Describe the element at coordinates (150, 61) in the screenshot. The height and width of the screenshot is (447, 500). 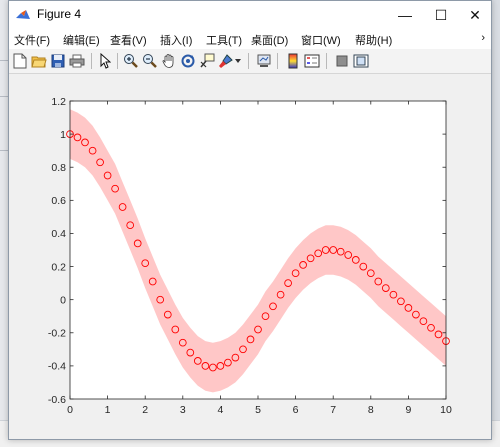
I see `zoom-out-icon` at that location.